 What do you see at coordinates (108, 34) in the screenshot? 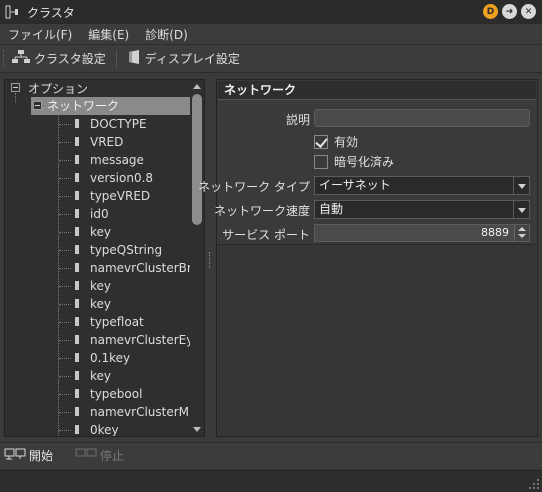
I see `menu-edit: 編集(E)` at bounding box center [108, 34].